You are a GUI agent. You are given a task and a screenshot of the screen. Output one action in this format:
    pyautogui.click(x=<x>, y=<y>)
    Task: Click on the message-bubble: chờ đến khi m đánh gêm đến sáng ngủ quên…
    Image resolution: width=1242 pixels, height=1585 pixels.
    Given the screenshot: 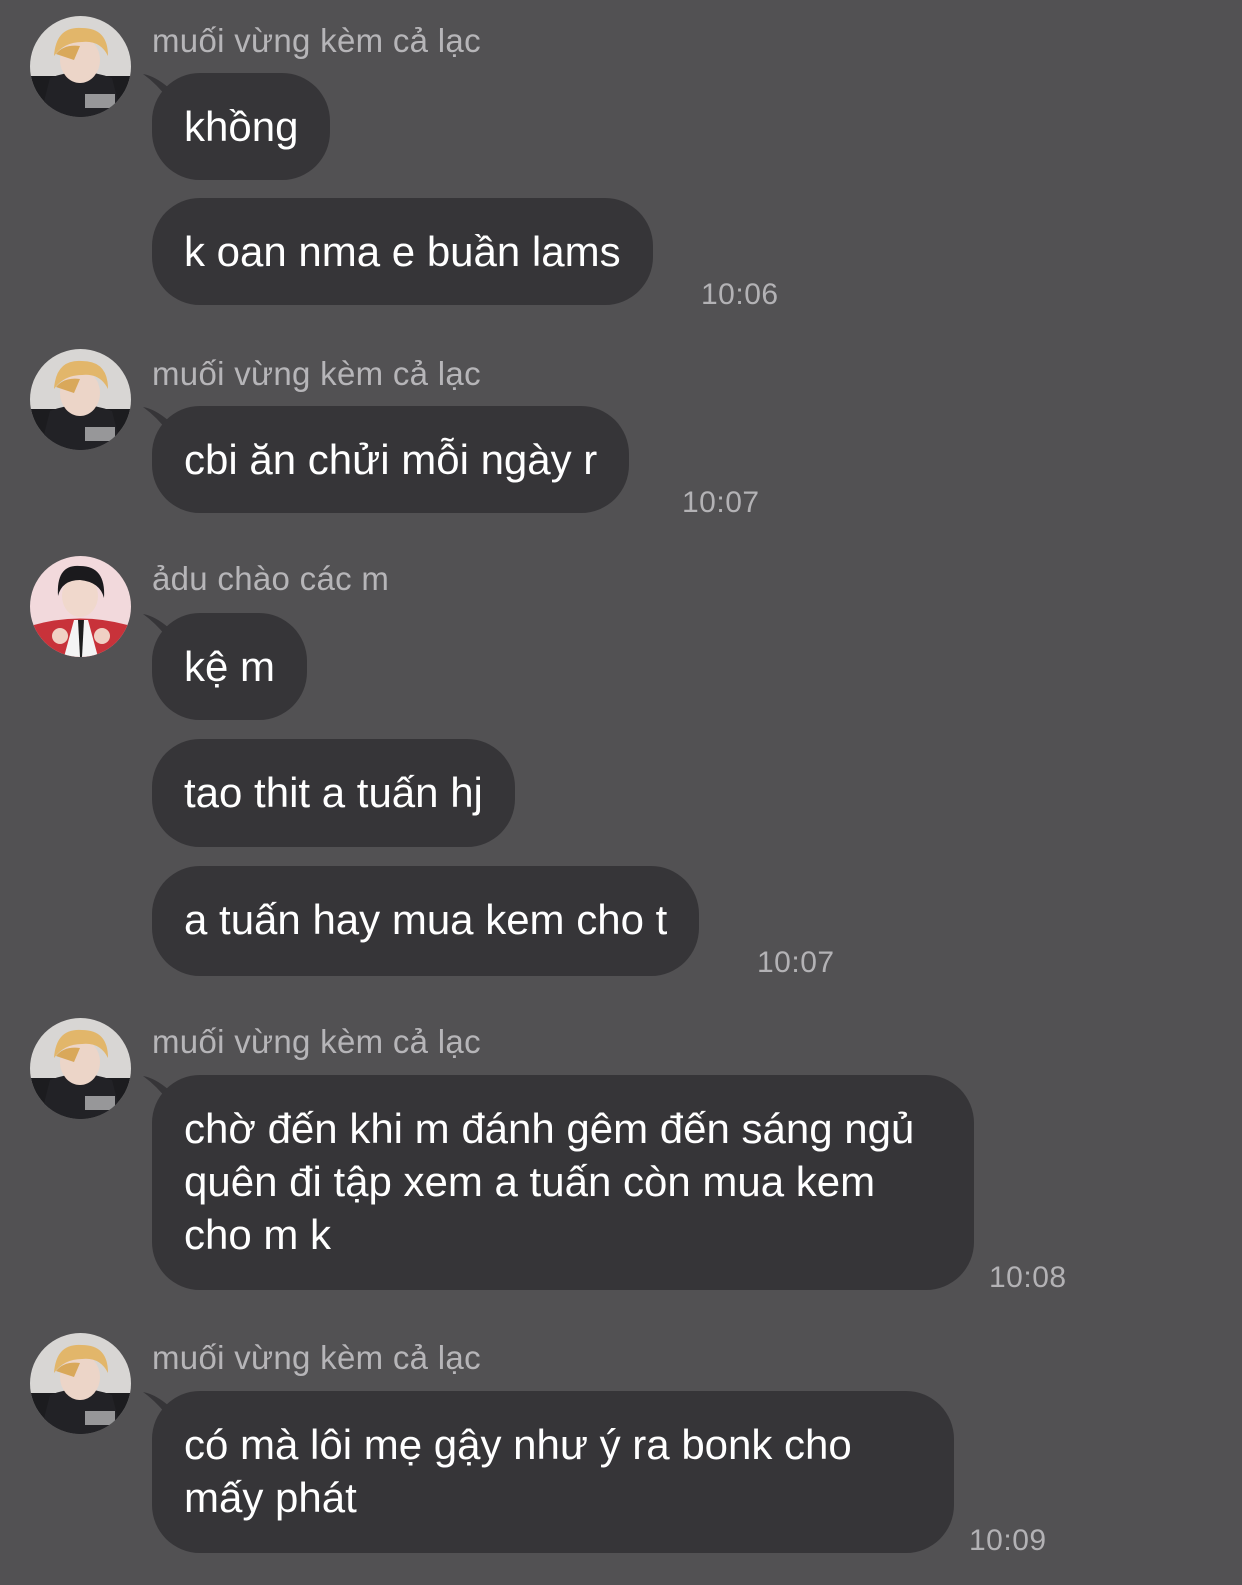 What is the action you would take?
    pyautogui.click(x=563, y=1182)
    